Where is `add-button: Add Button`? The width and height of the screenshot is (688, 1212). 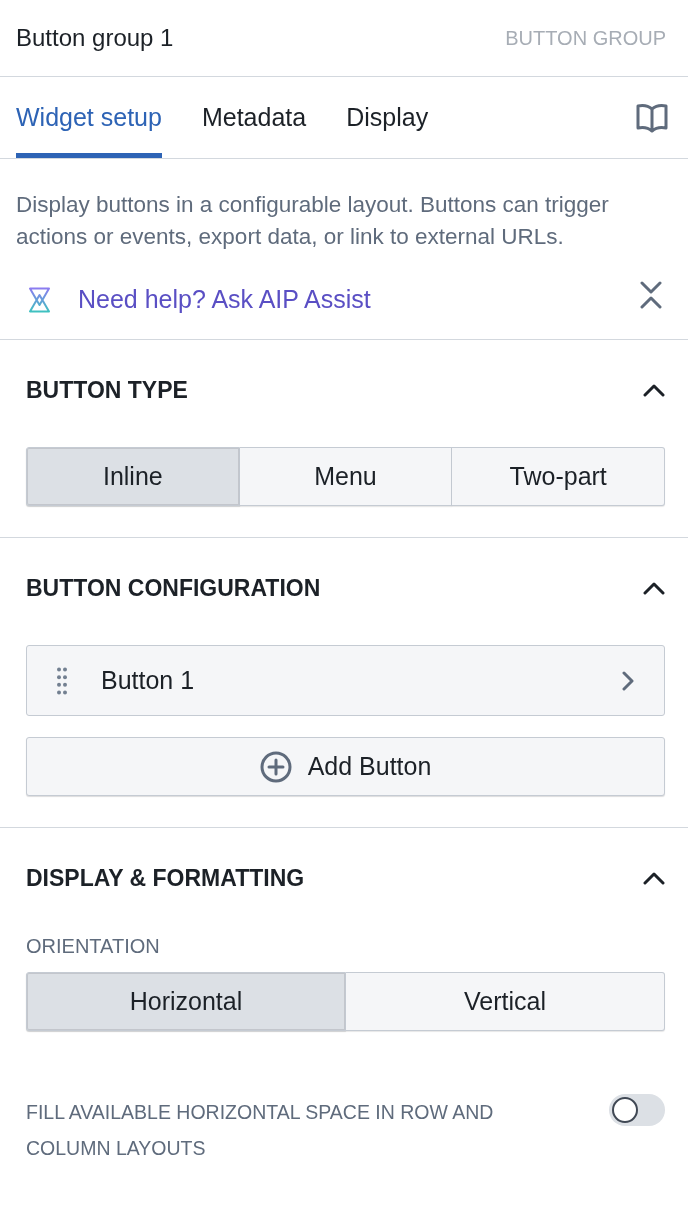
add-button: Add Button is located at coordinates (345, 766).